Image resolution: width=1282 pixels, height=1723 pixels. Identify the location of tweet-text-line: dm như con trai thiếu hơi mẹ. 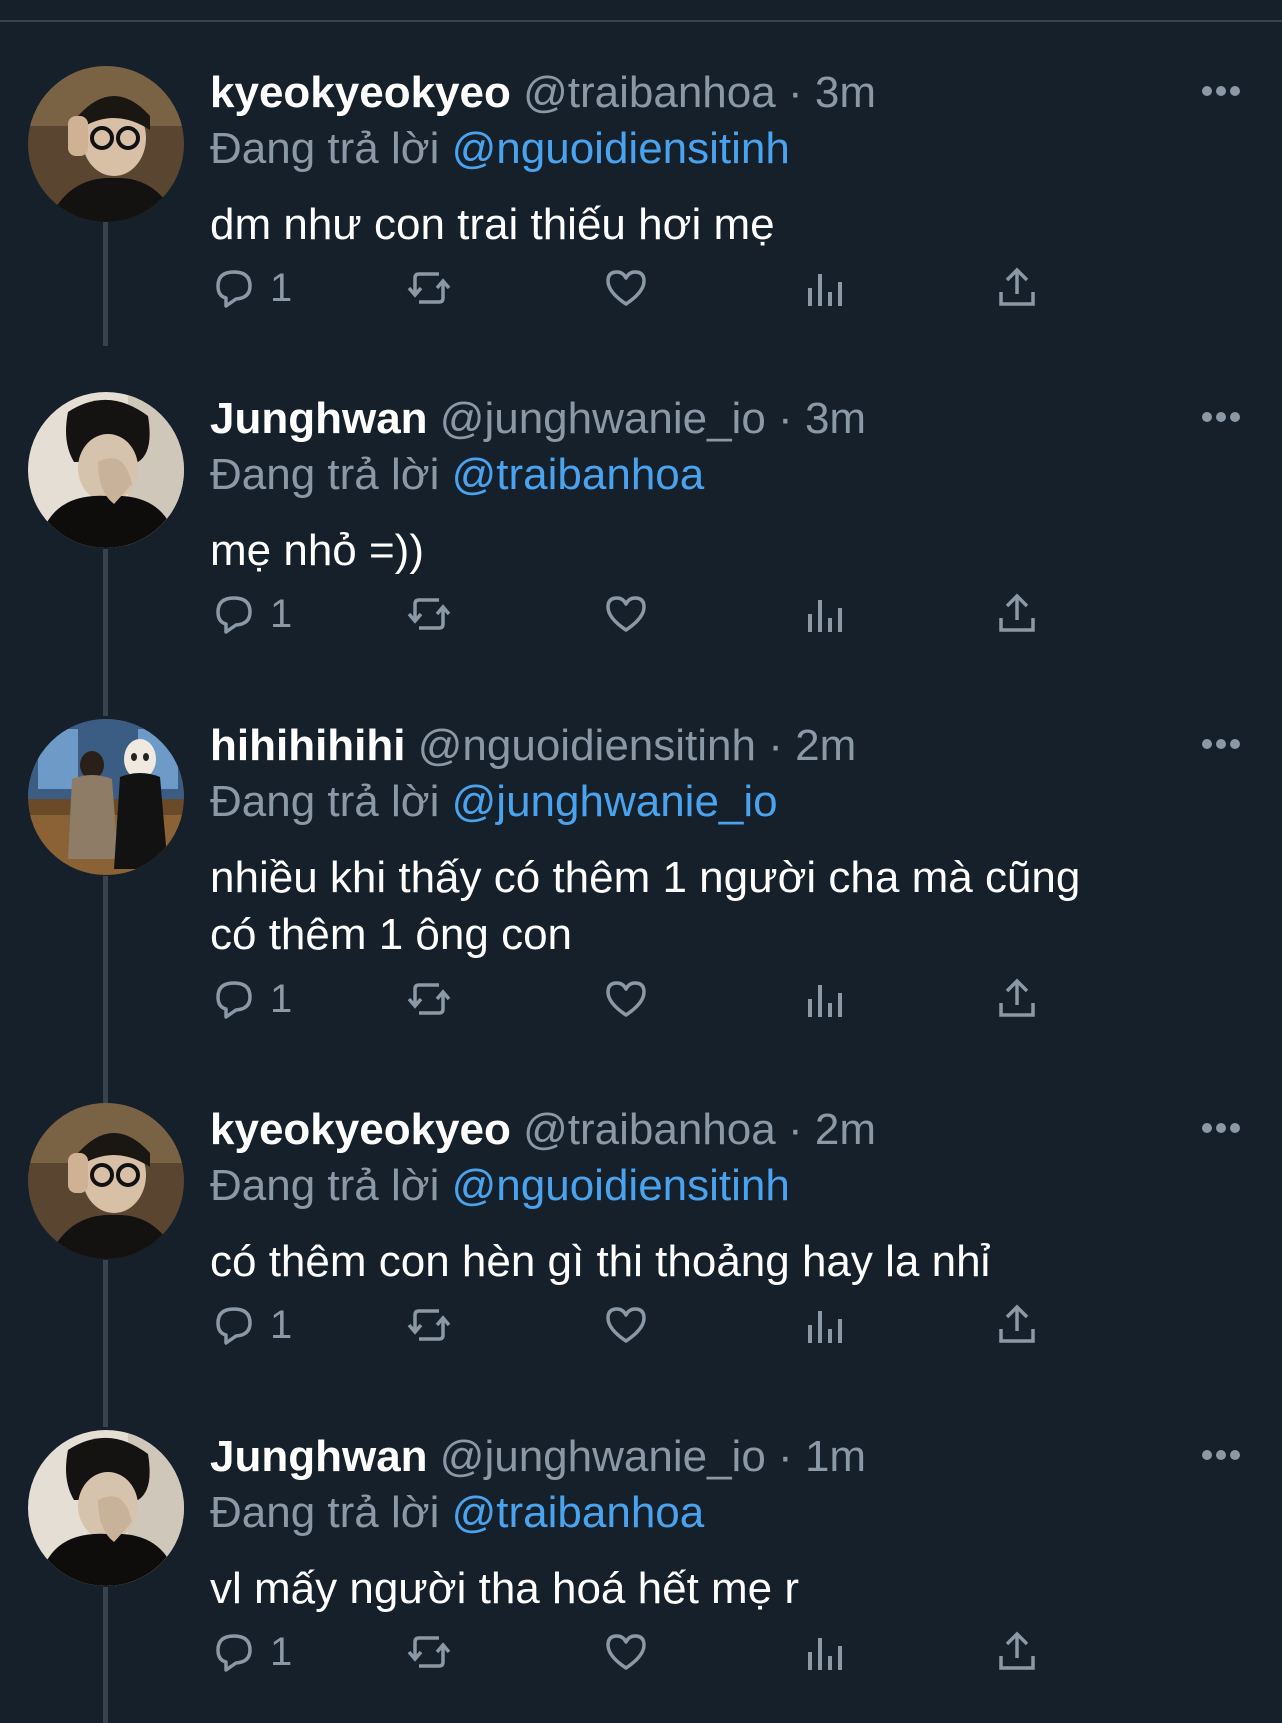
(492, 224).